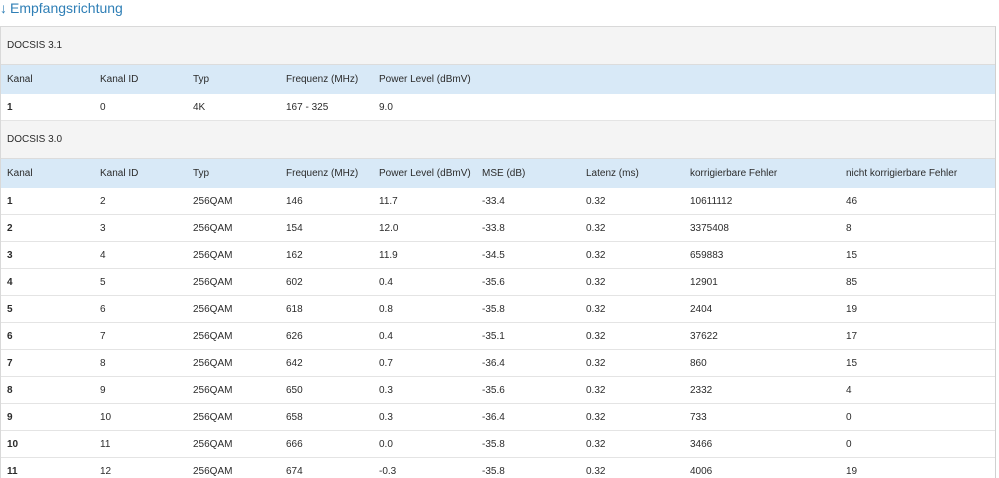 This screenshot has width=999, height=478. Describe the element at coordinates (917, 309) in the screenshot. I see `cell-nicht-korrigierbare-fehler: 19` at that location.